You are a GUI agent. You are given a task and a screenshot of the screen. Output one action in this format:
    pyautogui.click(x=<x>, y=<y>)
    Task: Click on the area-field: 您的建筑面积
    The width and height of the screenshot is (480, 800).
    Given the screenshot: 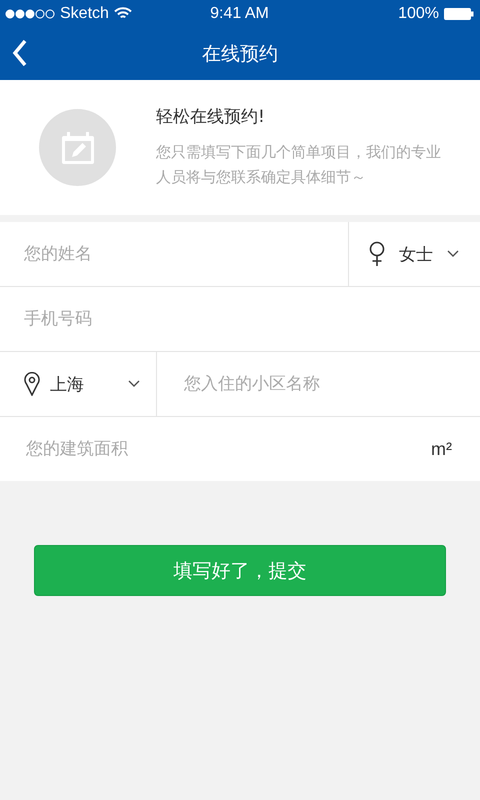 What is the action you would take?
    pyautogui.click(x=215, y=449)
    